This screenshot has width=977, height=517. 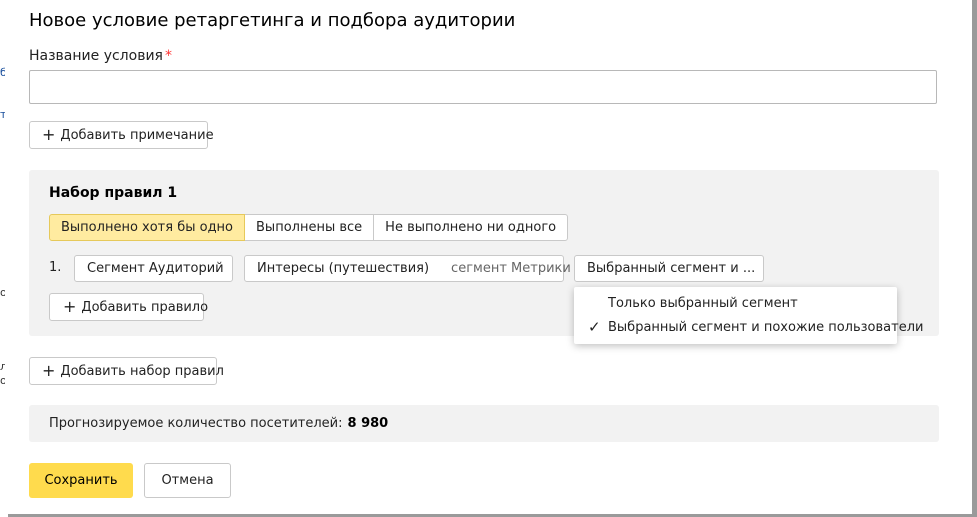 I want to click on required-mark: *, so click(x=168, y=56).